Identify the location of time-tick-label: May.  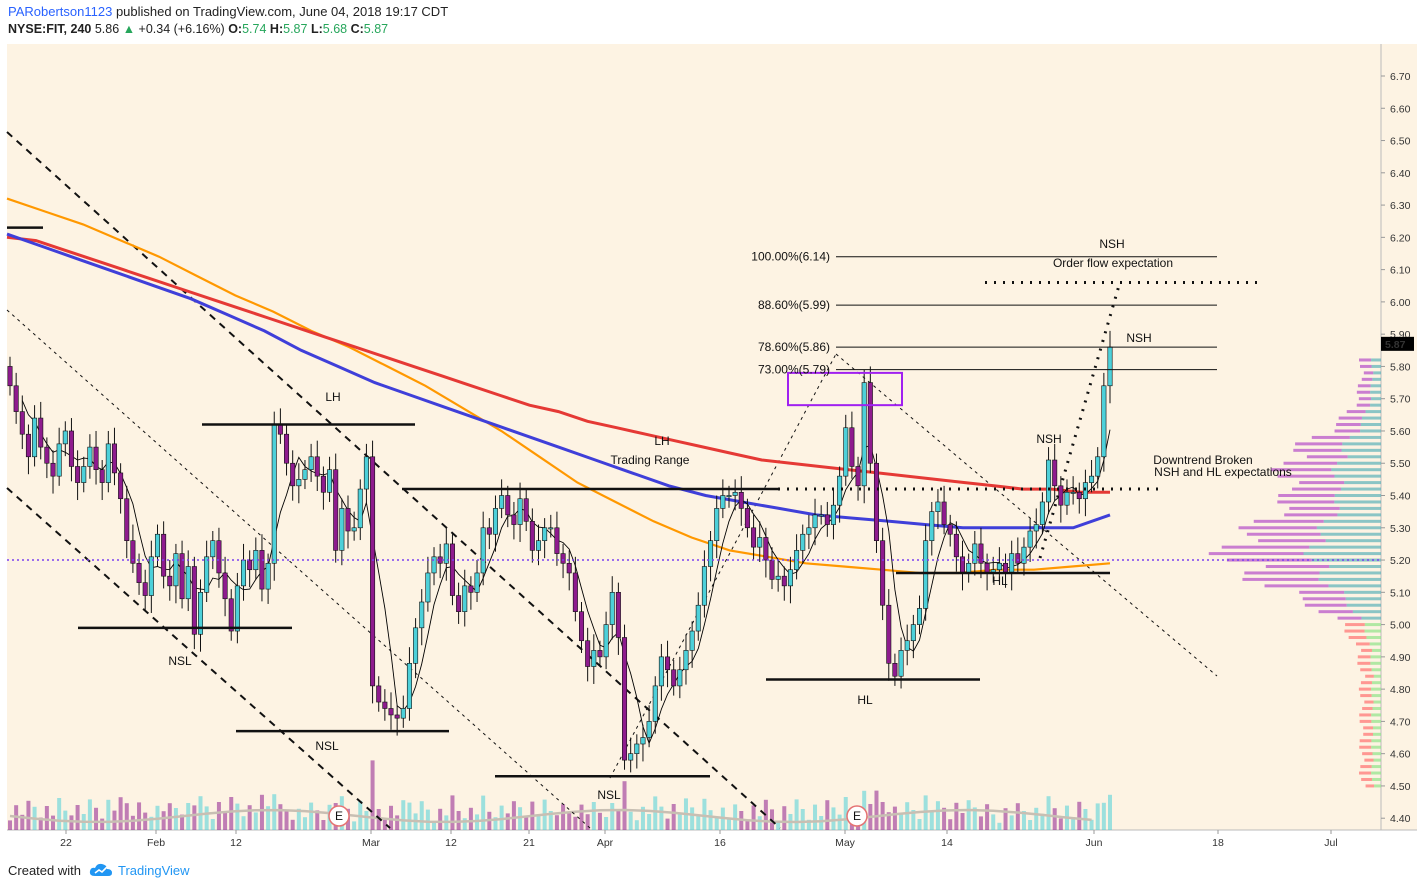
(845, 843).